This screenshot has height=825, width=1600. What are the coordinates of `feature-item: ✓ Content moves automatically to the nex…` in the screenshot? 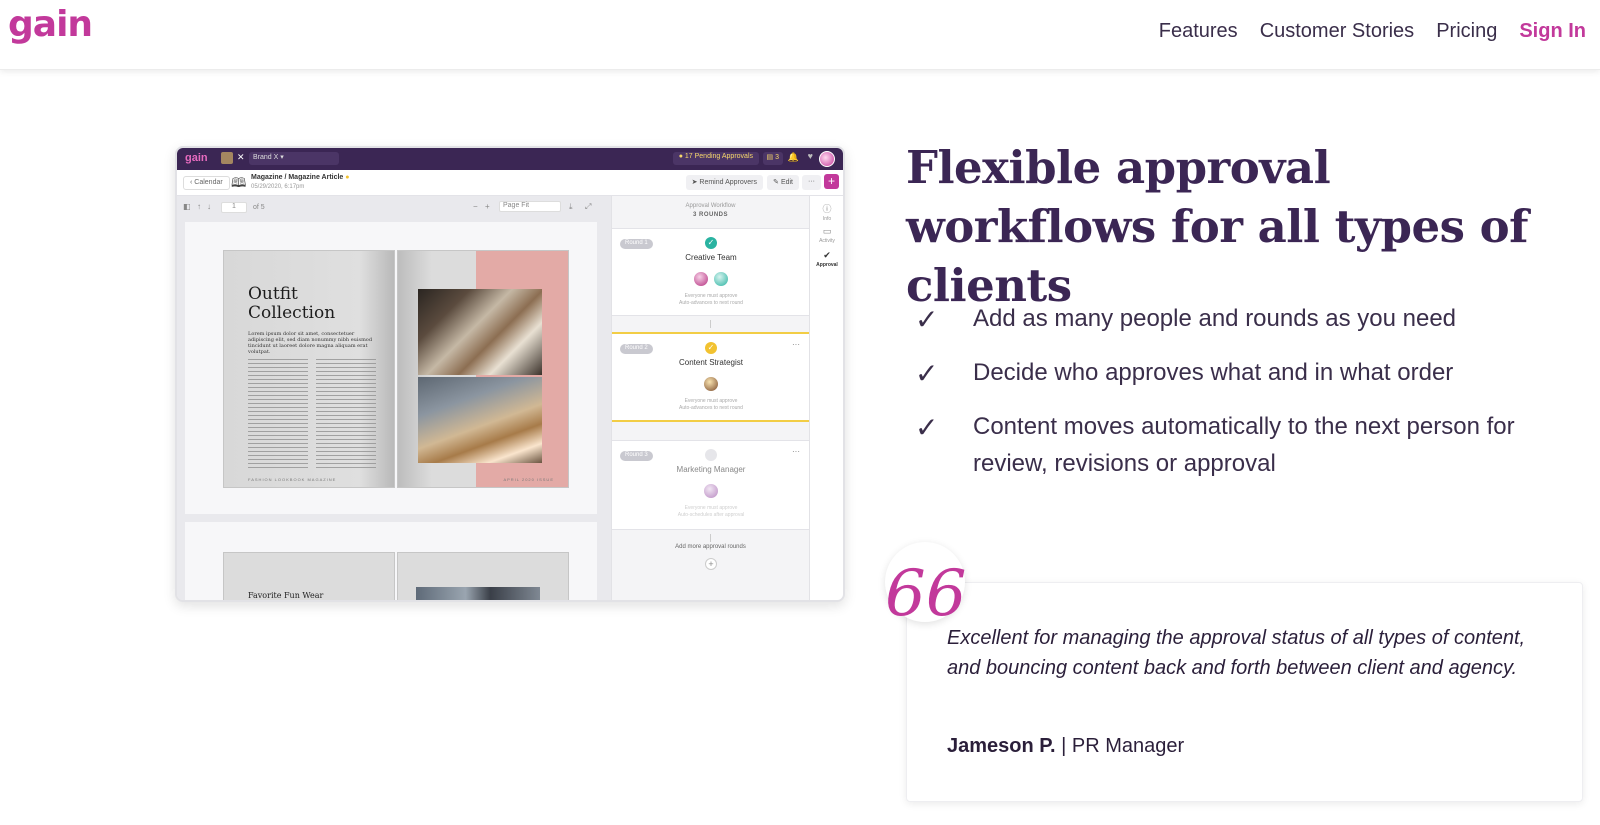 It's located at (1255, 445).